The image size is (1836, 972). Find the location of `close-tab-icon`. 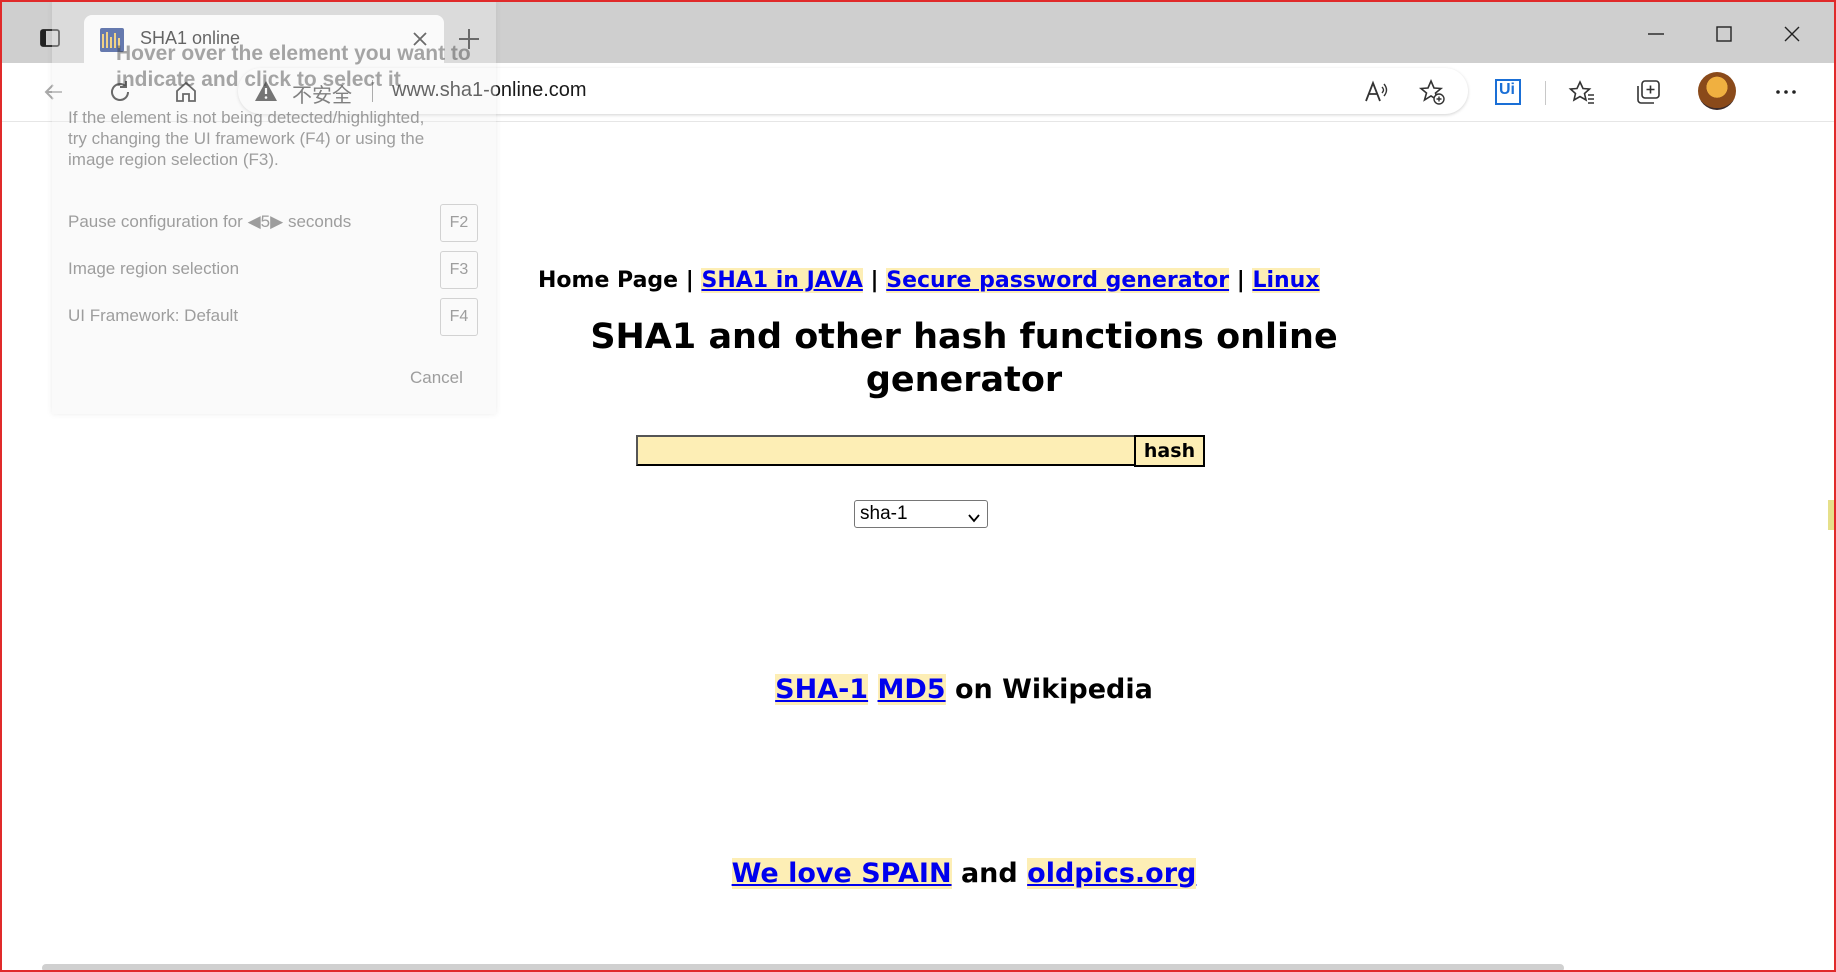

close-tab-icon is located at coordinates (420, 39).